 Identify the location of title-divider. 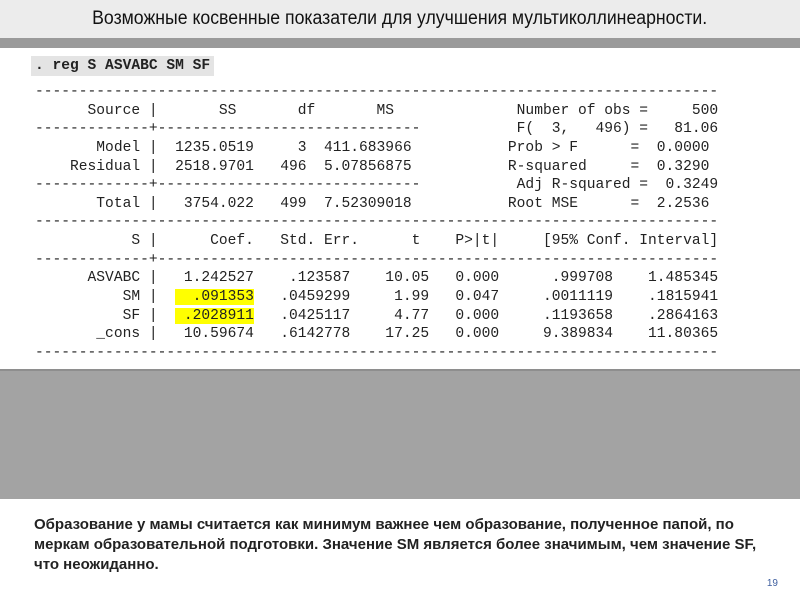
(400, 43).